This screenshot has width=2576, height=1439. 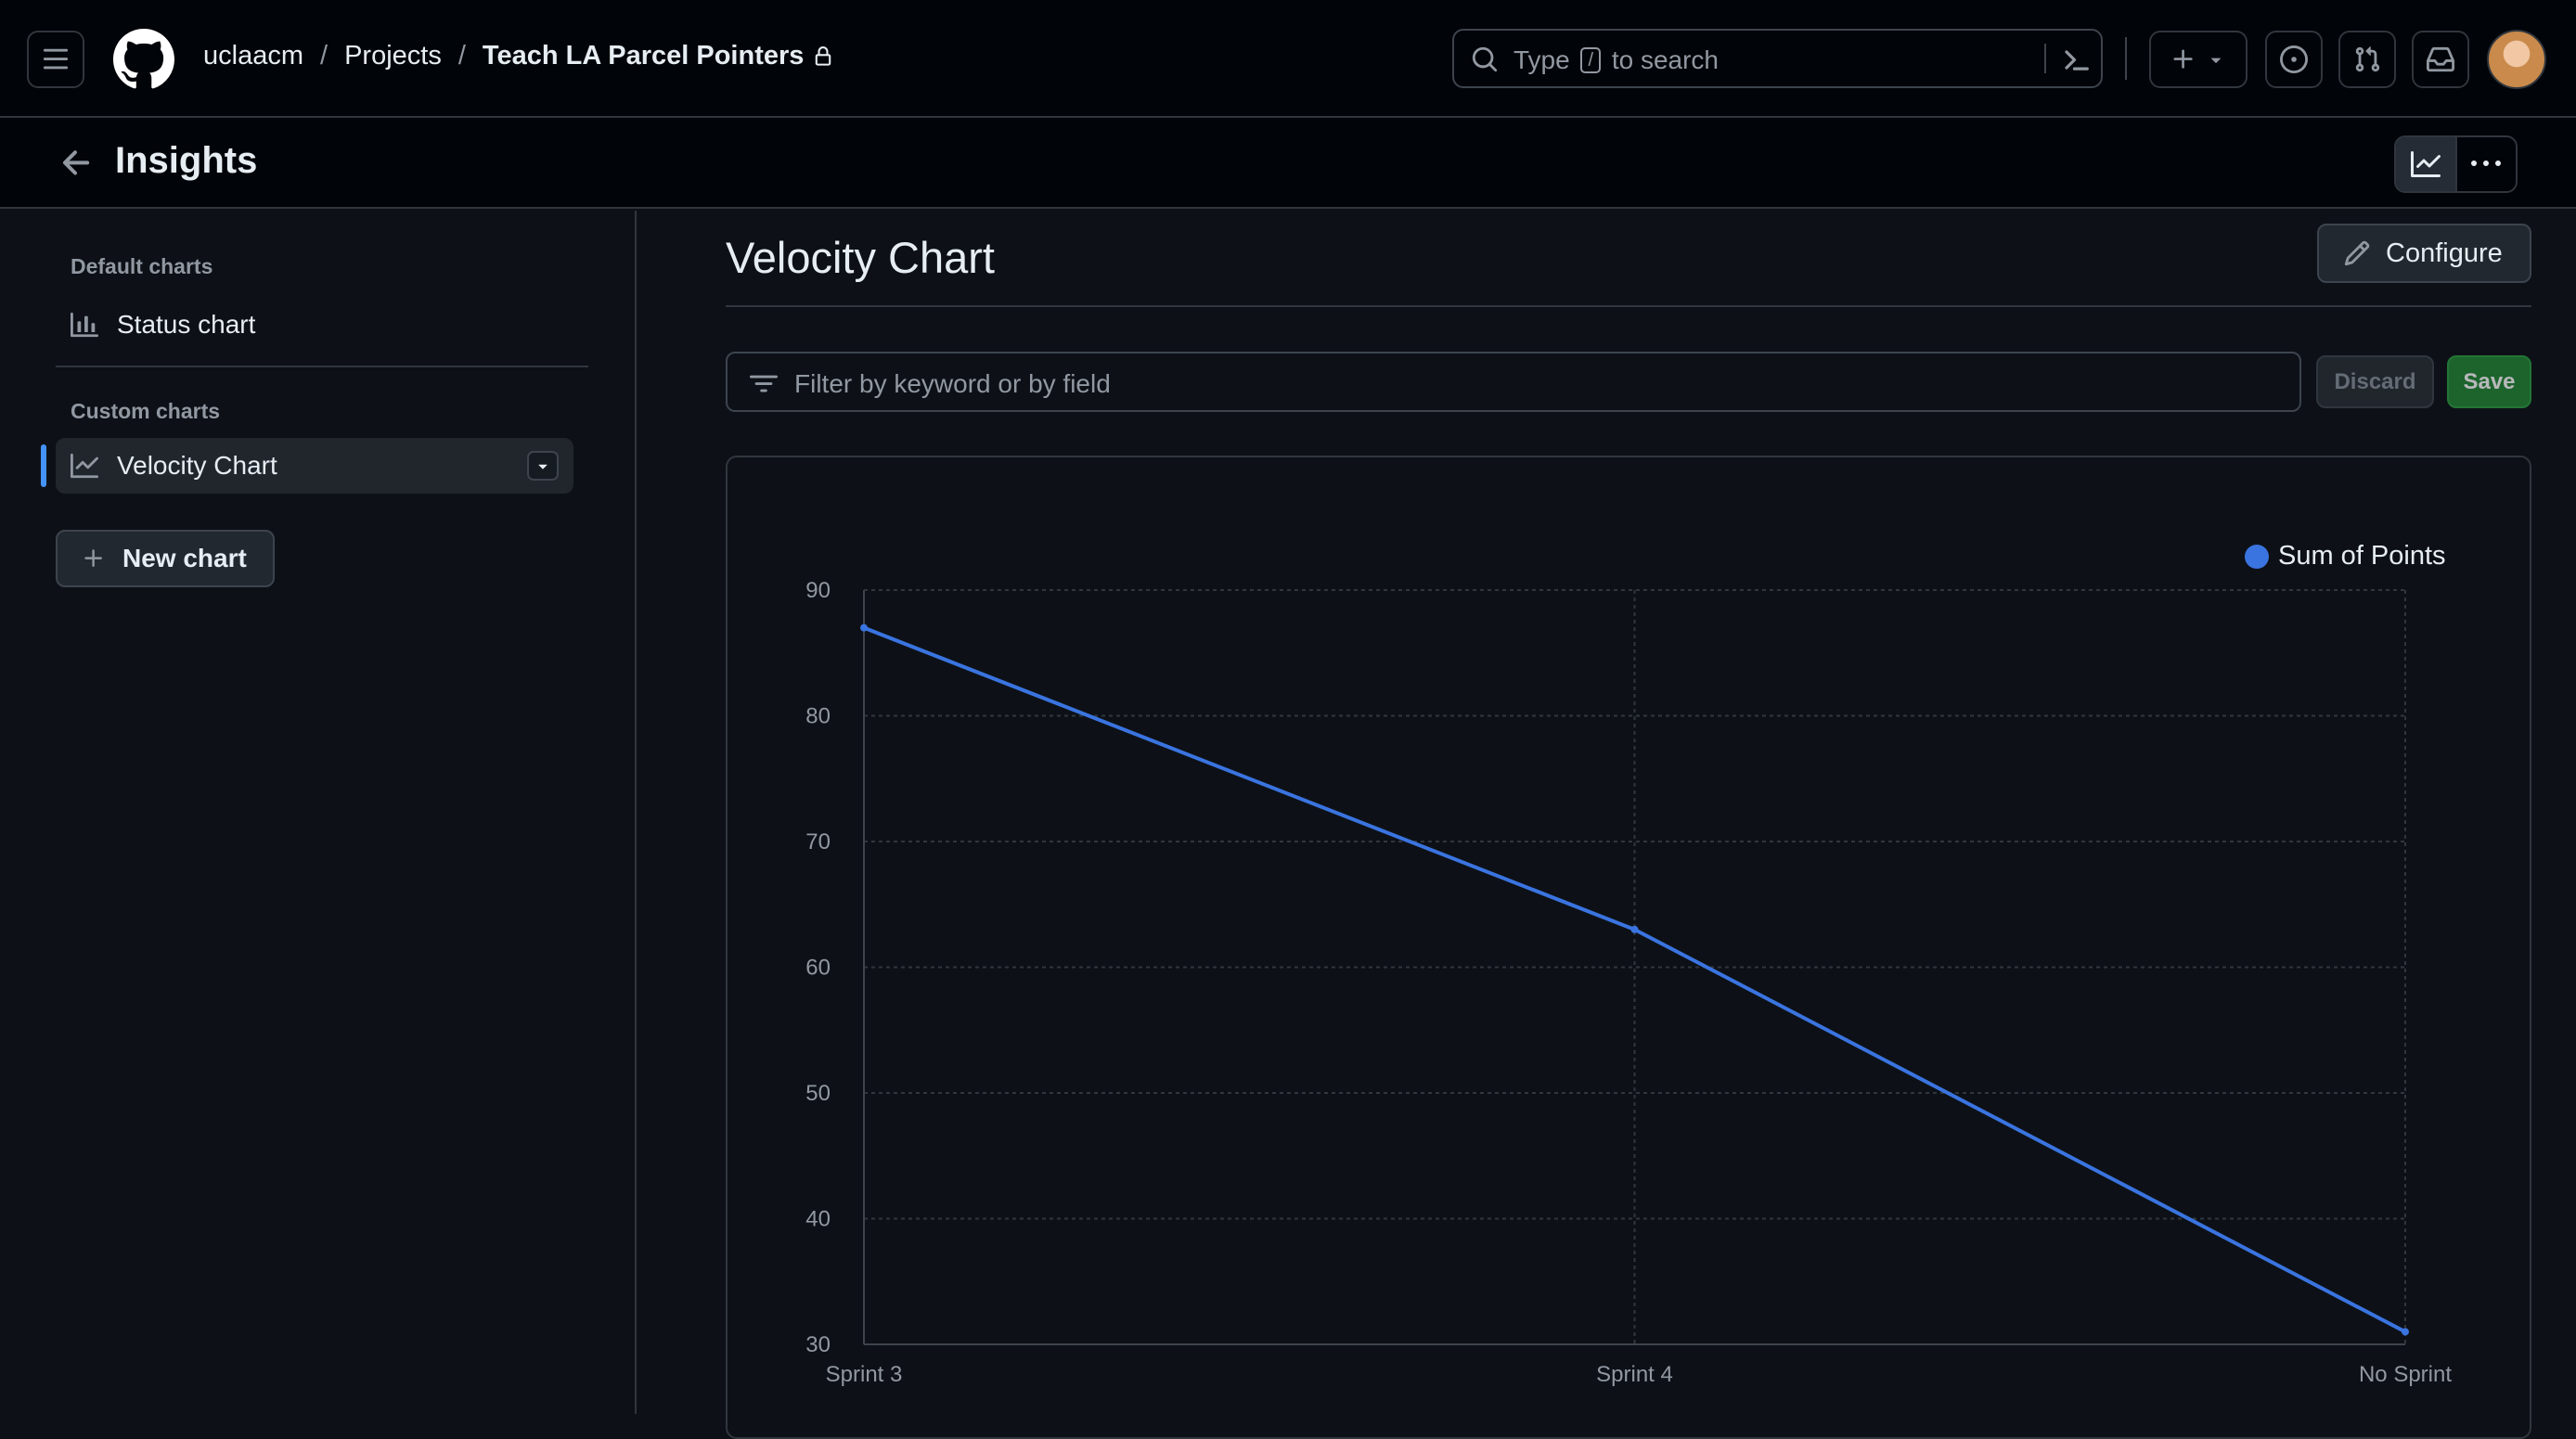 What do you see at coordinates (818, 1093) in the screenshot?
I see `y-tick-label: 50` at bounding box center [818, 1093].